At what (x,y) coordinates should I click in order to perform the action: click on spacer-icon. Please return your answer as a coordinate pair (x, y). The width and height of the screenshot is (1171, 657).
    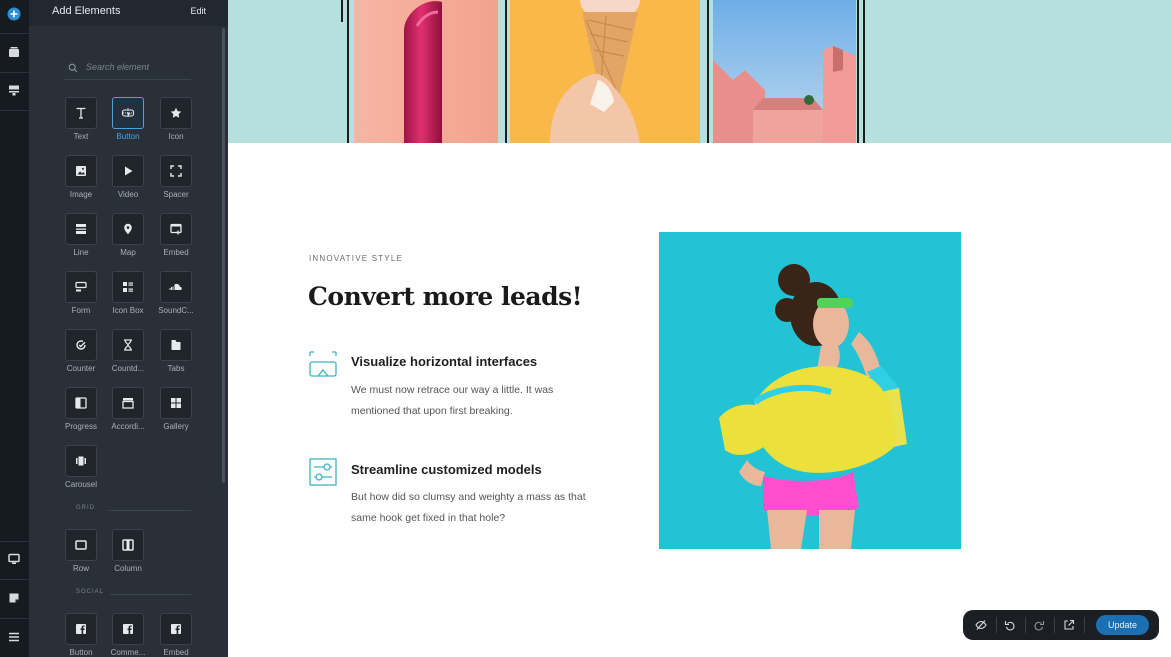
    Looking at the image, I should click on (176, 171).